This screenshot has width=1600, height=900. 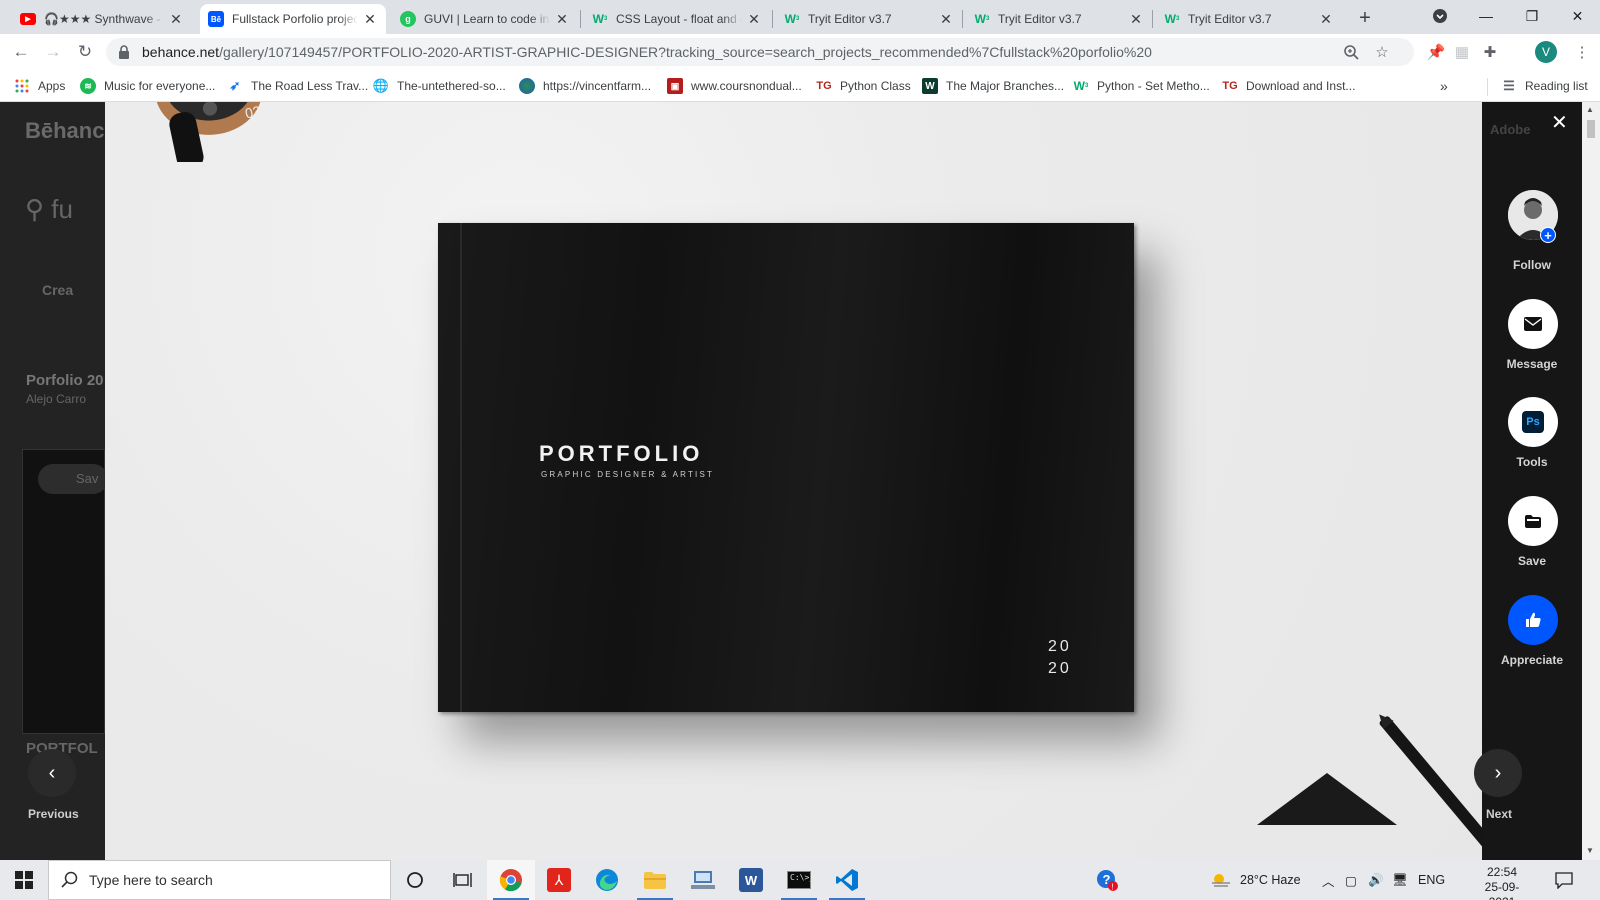 I want to click on tab-title: Tryit Editor v3.7, so click(x=1040, y=19).